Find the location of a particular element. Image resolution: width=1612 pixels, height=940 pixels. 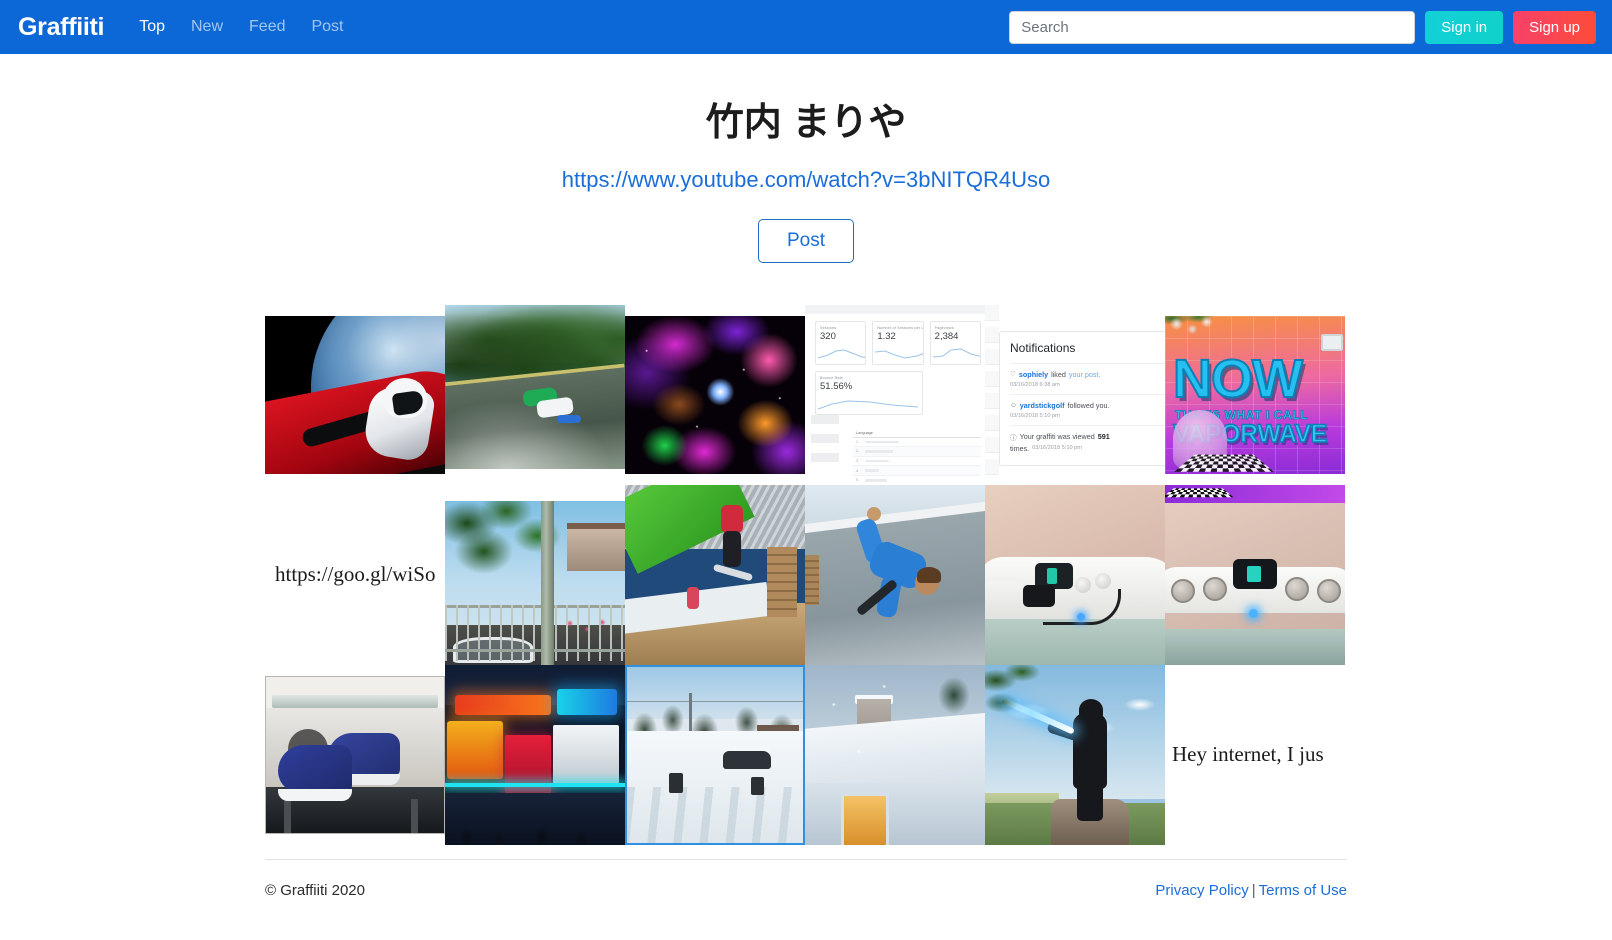

gallery-tile-vegas-strip-neon-signs is located at coordinates (535, 754).